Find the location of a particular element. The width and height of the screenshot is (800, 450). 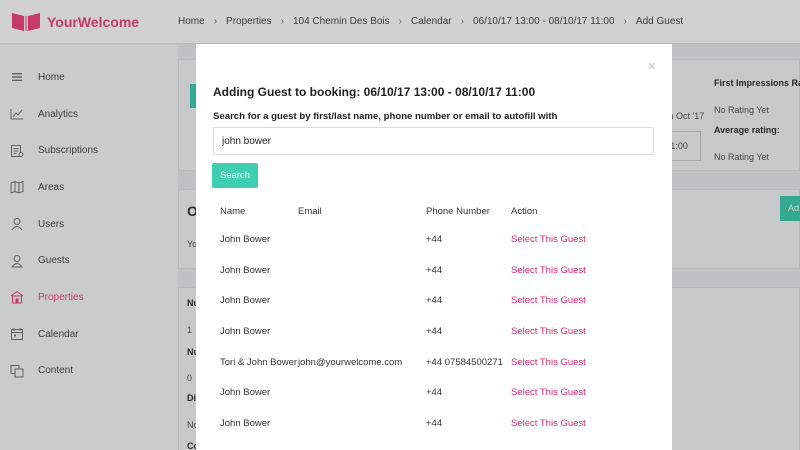

guest-name: Tori & John Bower is located at coordinates (259, 362).